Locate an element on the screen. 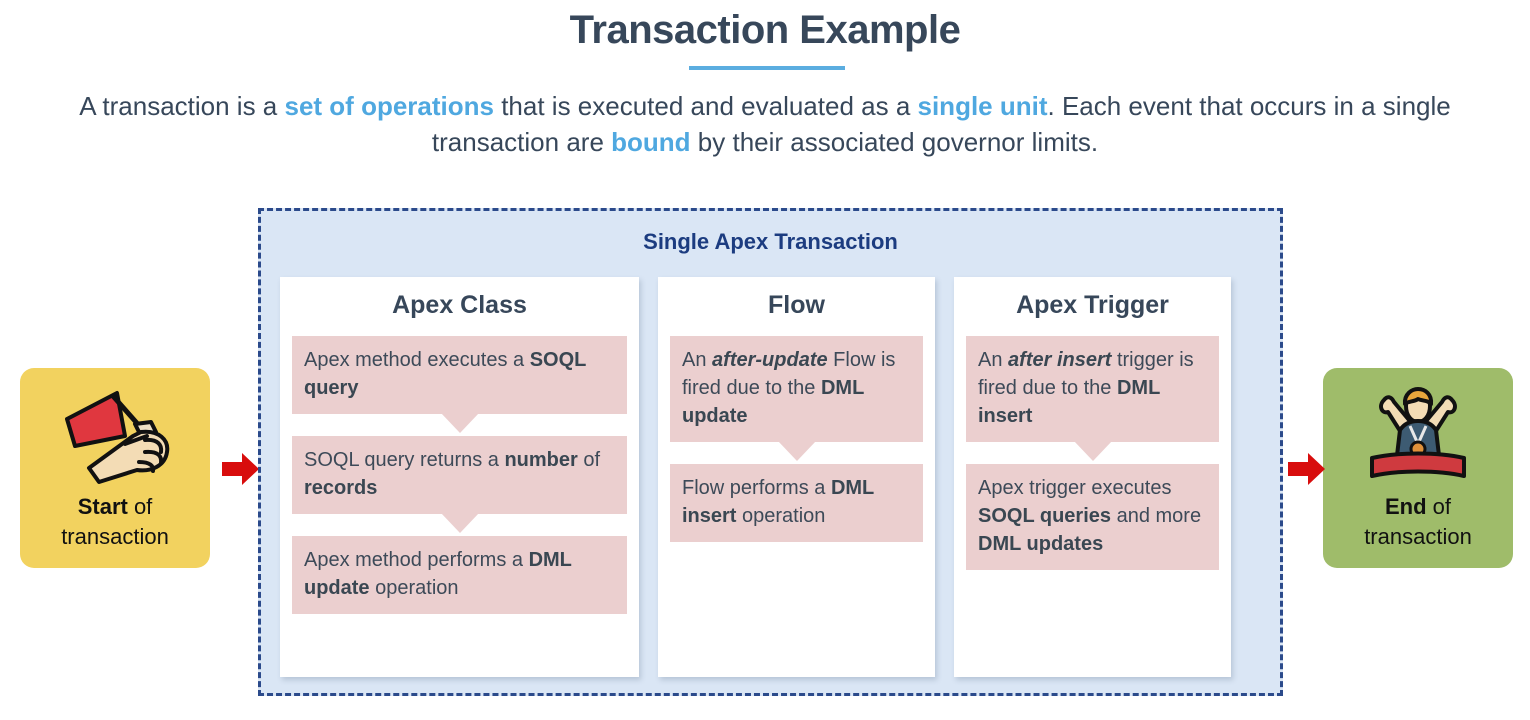 This screenshot has height=720, width=1530. step-card: SOQL query returns a number of records is located at coordinates (459, 475).